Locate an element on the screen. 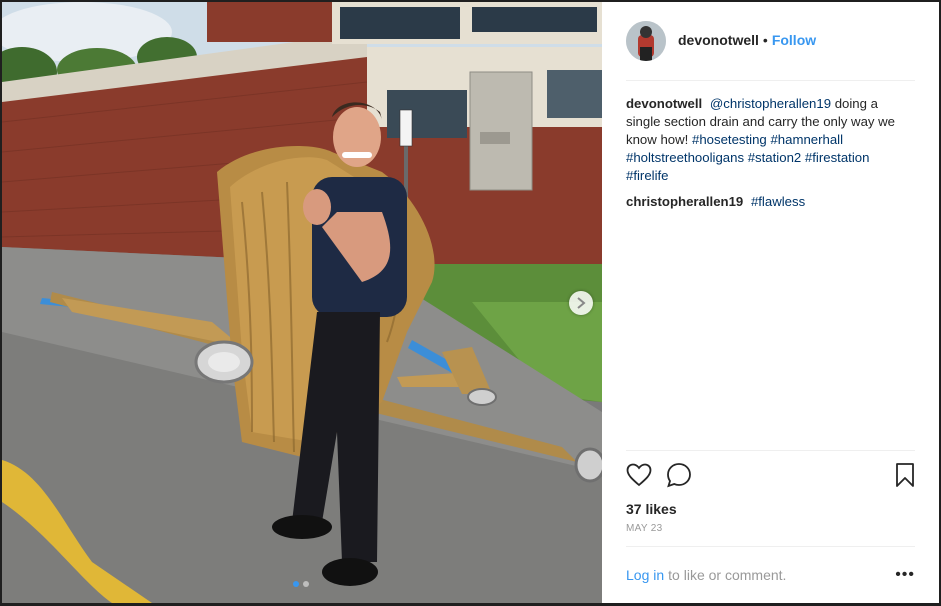 This screenshot has height=606, width=941. hashtag-link: #holtstreethooligans is located at coordinates (685, 157).